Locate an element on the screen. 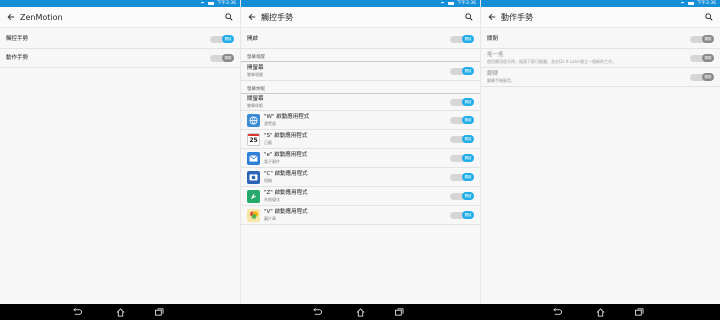 The width and height of the screenshot is (720, 320). gesture-s-toggle: 開啟 is located at coordinates (462, 139).